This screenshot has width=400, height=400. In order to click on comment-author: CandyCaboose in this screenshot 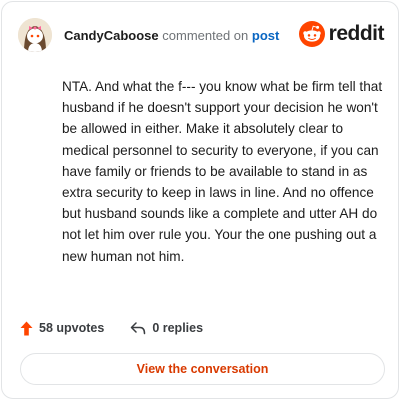, I will do `click(111, 35)`.